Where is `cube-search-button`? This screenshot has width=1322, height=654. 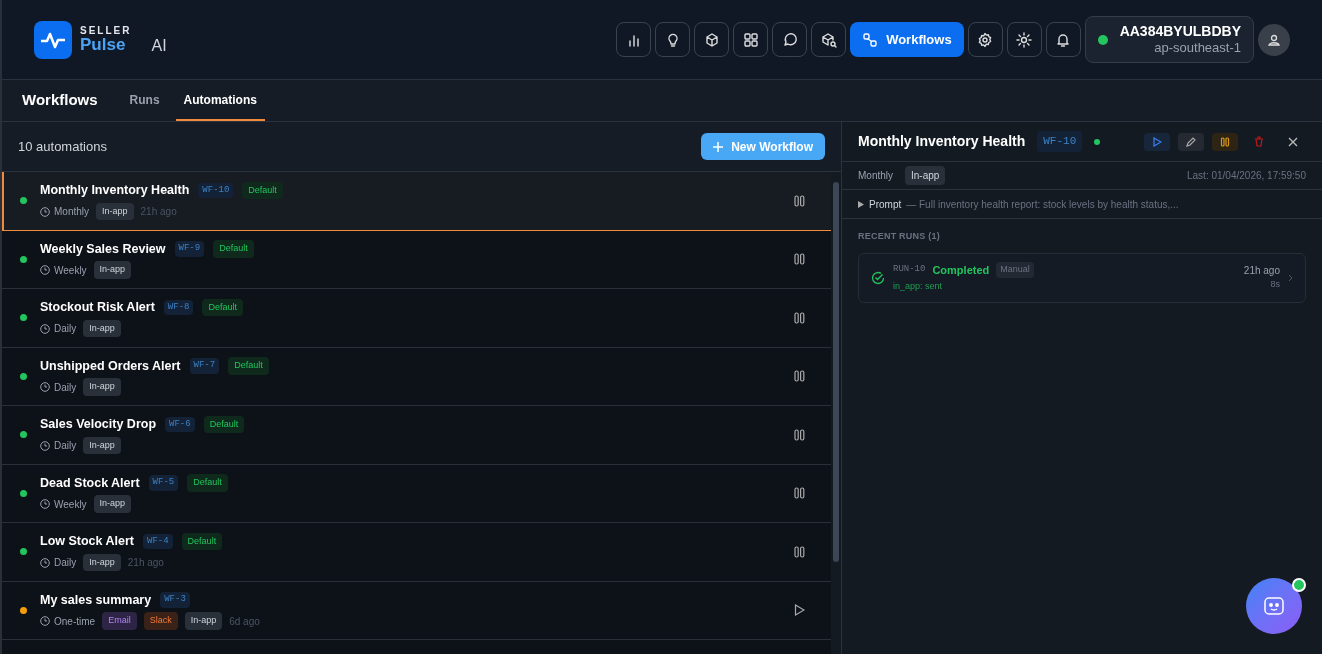
cube-search-button is located at coordinates (829, 39).